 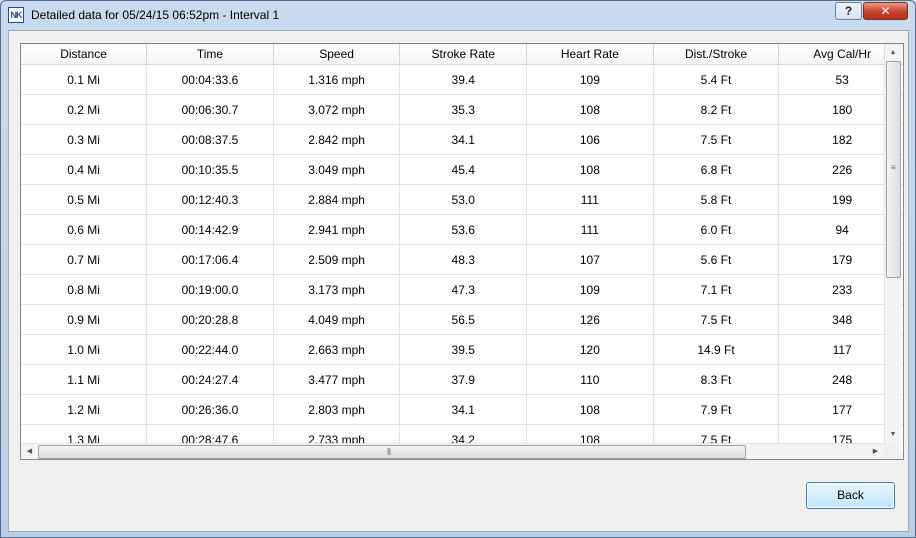 I want to click on column-header-time: Time, so click(x=210, y=54).